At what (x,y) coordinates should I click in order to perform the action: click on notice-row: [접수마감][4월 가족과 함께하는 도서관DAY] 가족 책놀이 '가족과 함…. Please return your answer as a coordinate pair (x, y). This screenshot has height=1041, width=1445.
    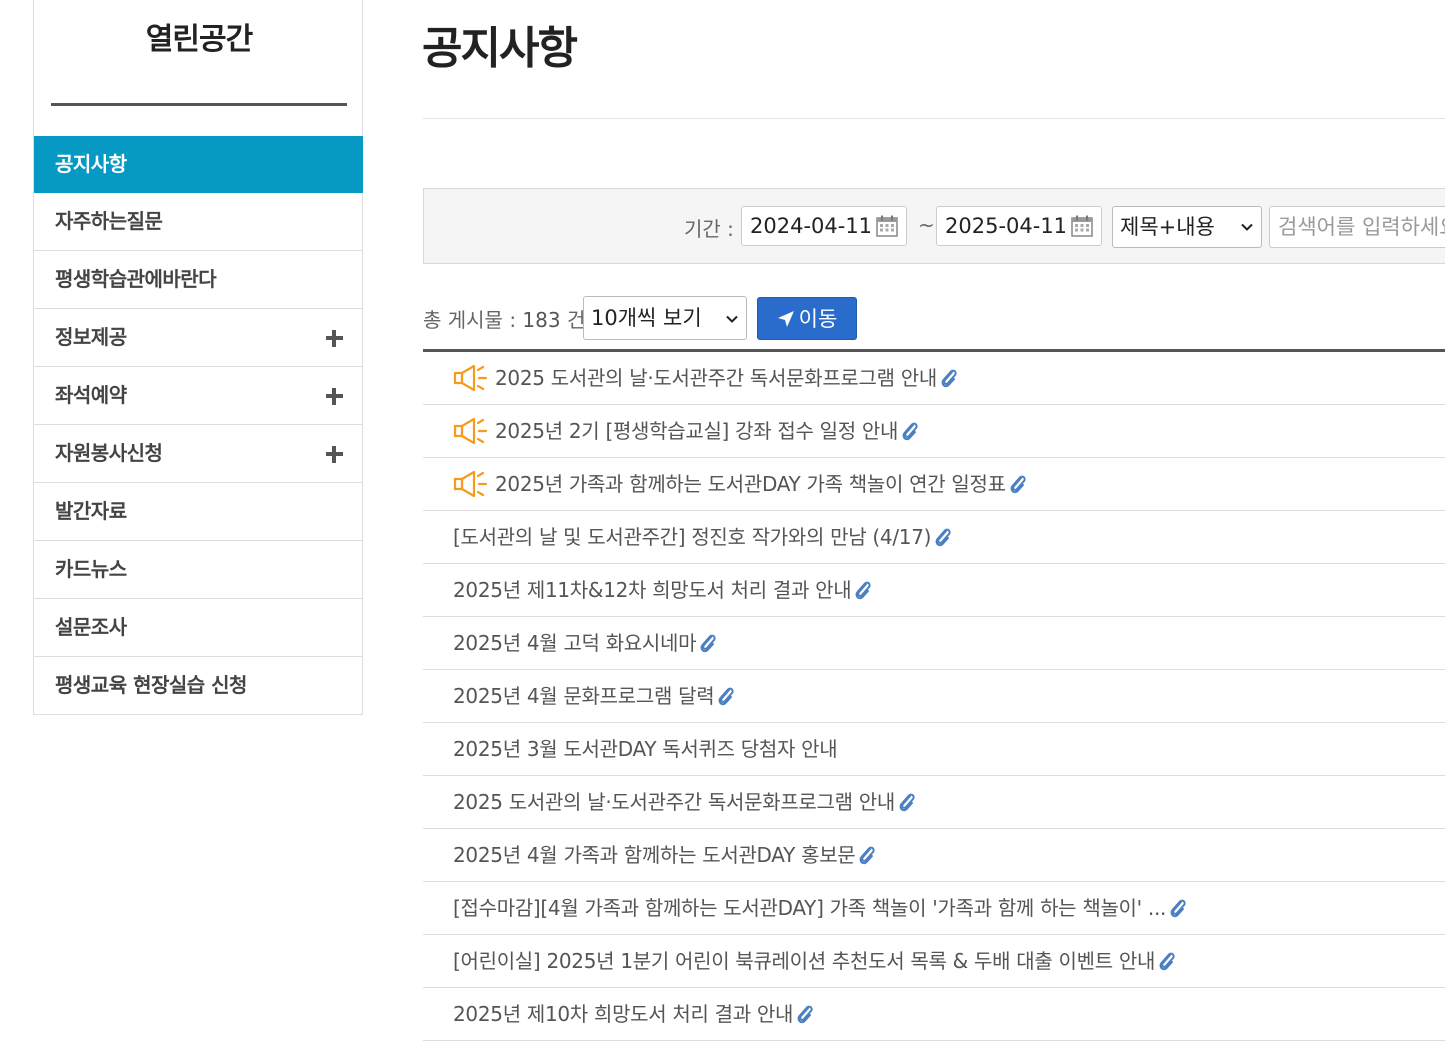
    Looking at the image, I should click on (934, 908).